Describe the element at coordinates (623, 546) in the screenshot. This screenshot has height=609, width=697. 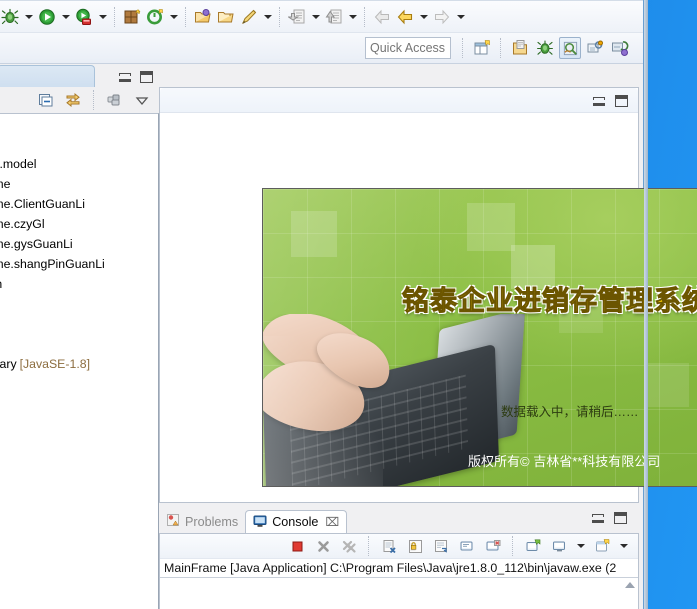
I see `console-options-dropdown-arrow` at that location.